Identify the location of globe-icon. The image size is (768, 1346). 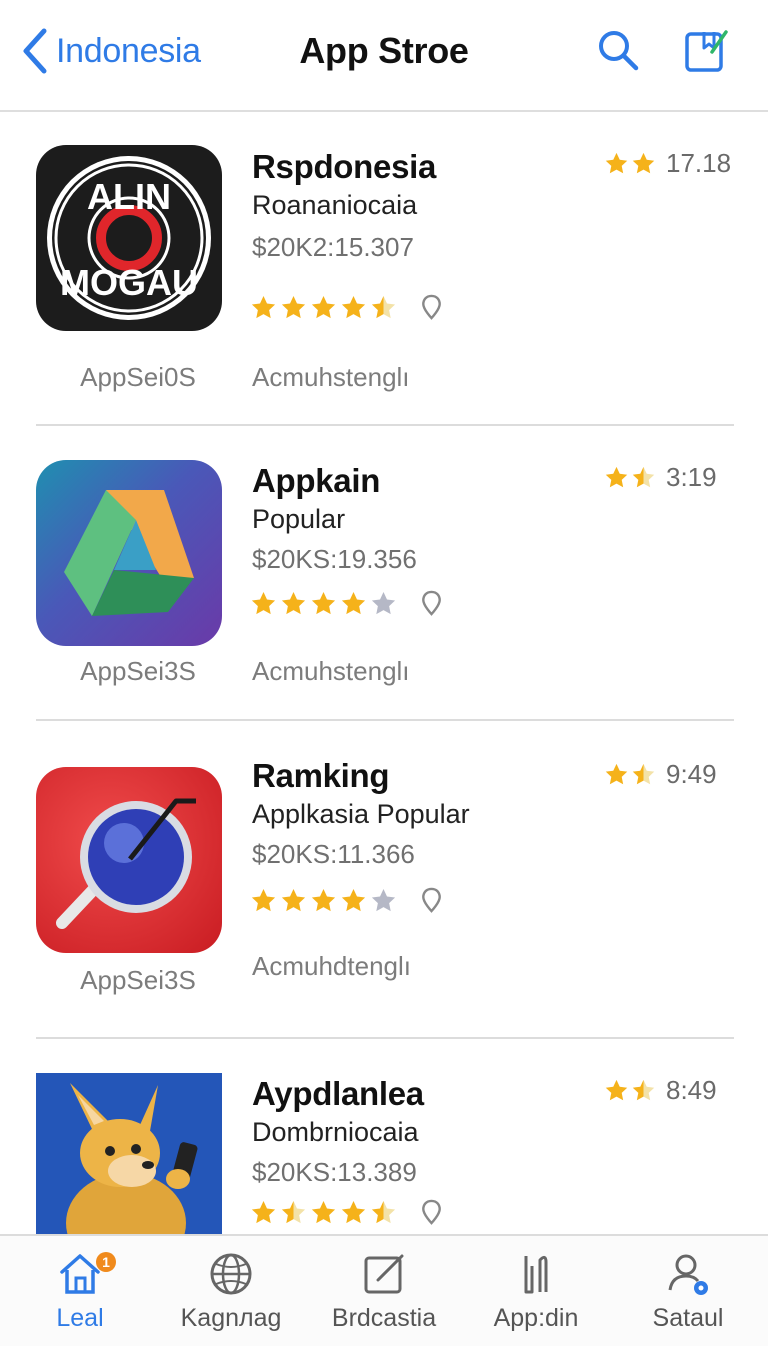
(231, 1274).